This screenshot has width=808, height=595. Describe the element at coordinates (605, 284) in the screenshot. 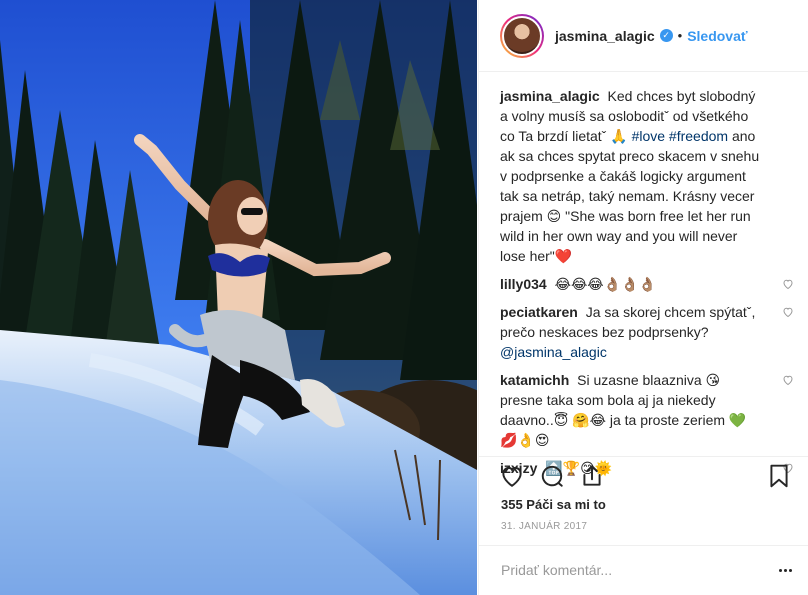

I see `comment-text: 😂😂😂👌🏽👌🏽👌🏽` at that location.